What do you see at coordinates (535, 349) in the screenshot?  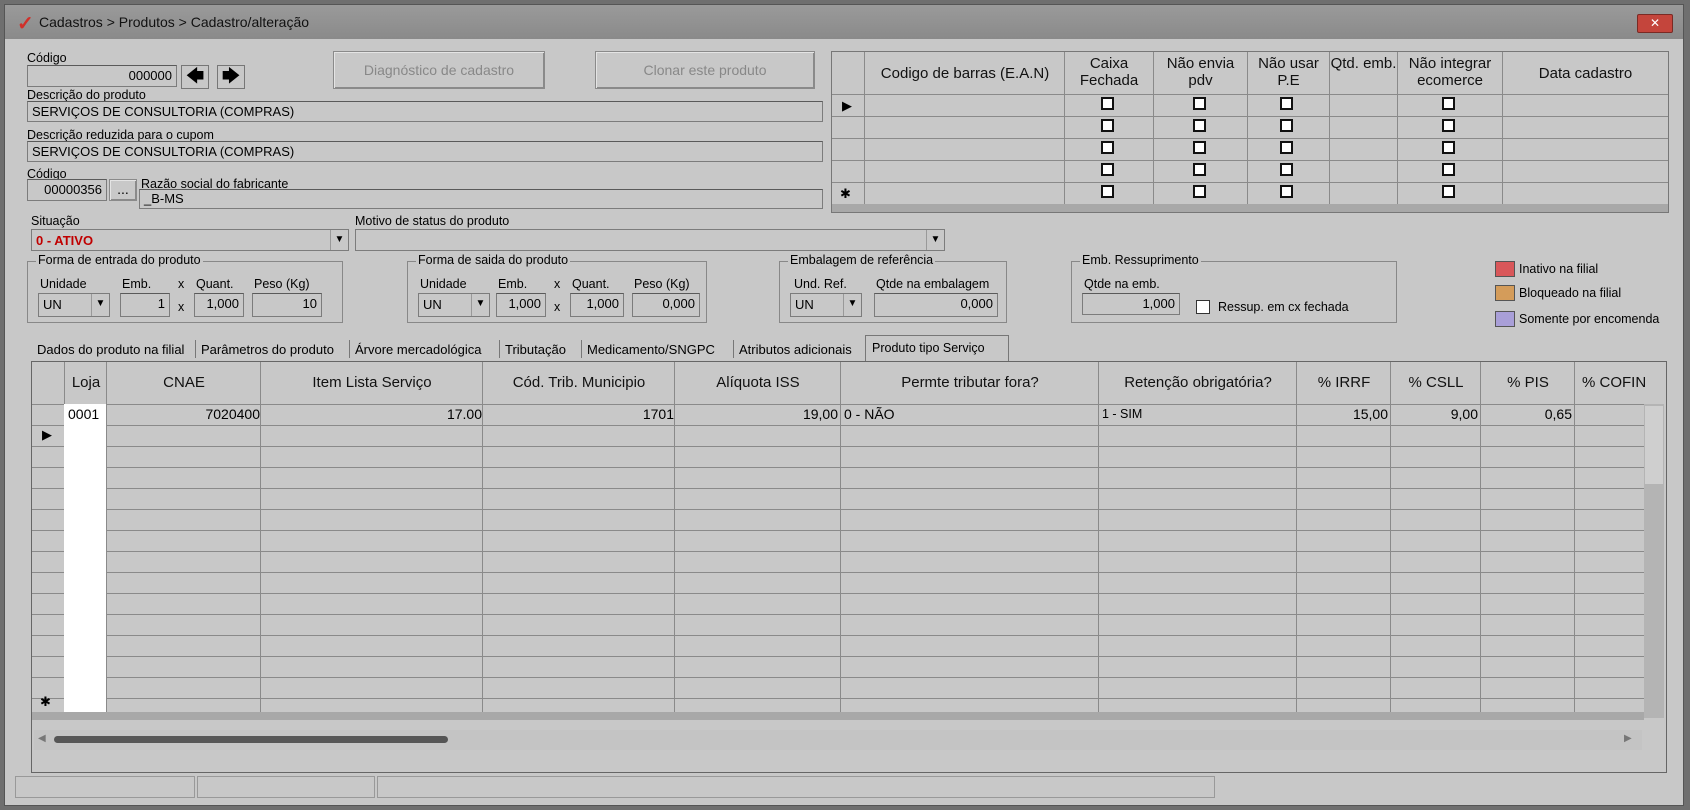 I see `tab-tributacao: Tributação` at bounding box center [535, 349].